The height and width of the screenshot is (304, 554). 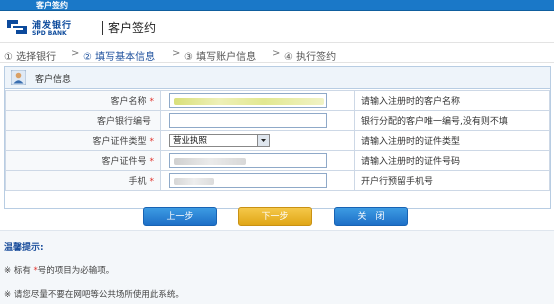 What do you see at coordinates (371, 216) in the screenshot?
I see `close-button: 关 闭` at bounding box center [371, 216].